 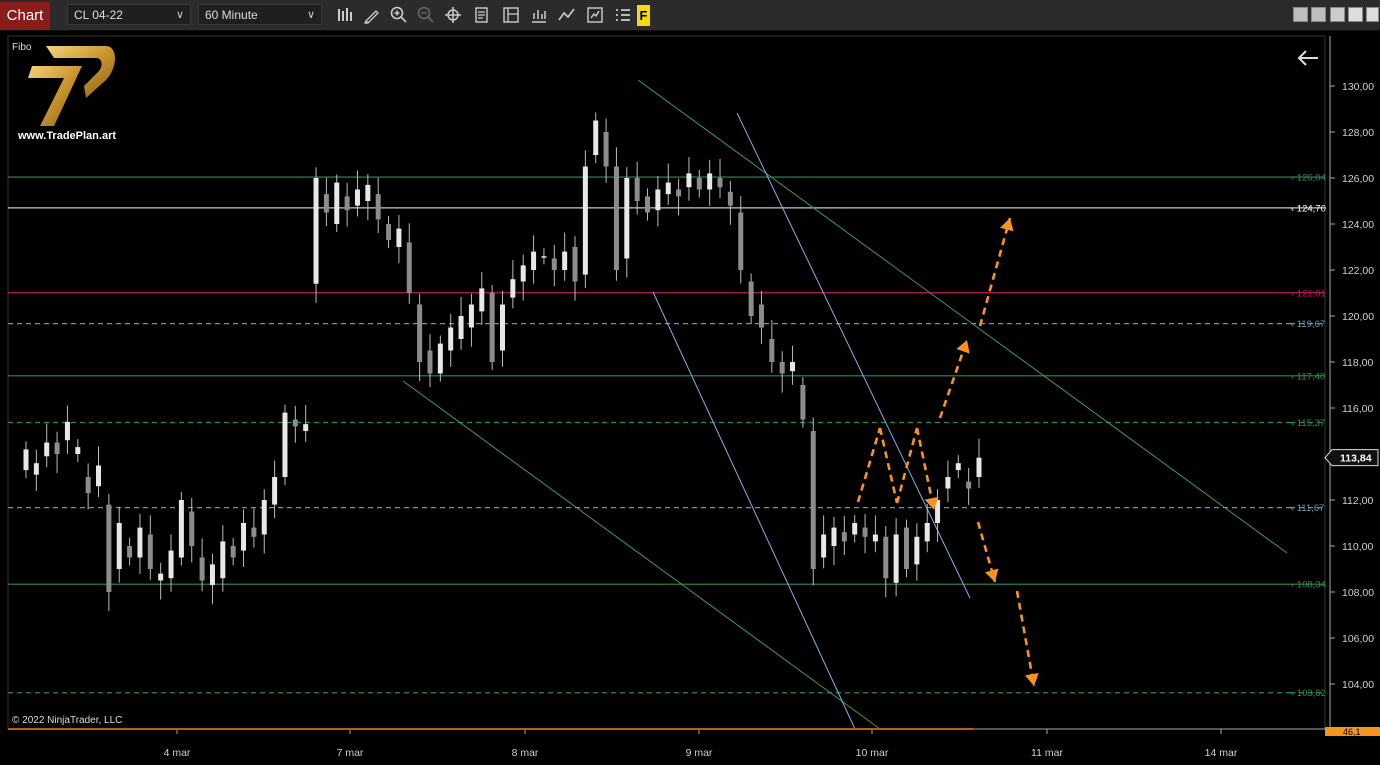 I want to click on y-tick-label: 110,00, so click(x=1357, y=547).